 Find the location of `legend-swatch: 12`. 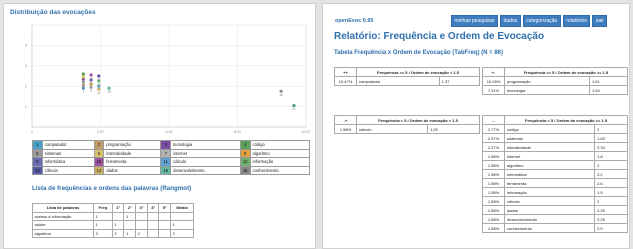

legend-swatch: 12 is located at coordinates (245, 162).